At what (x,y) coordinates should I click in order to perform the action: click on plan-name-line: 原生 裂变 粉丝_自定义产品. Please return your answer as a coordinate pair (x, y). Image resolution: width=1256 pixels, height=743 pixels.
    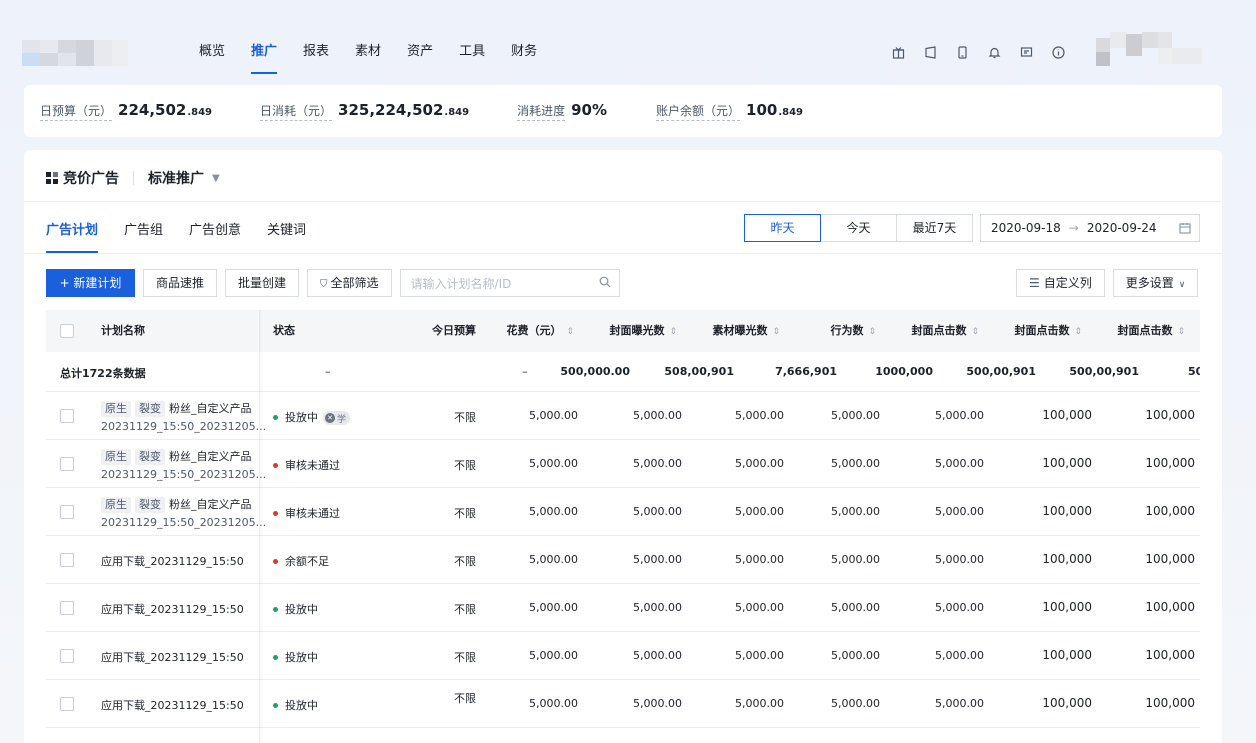
    Looking at the image, I should click on (183, 504).